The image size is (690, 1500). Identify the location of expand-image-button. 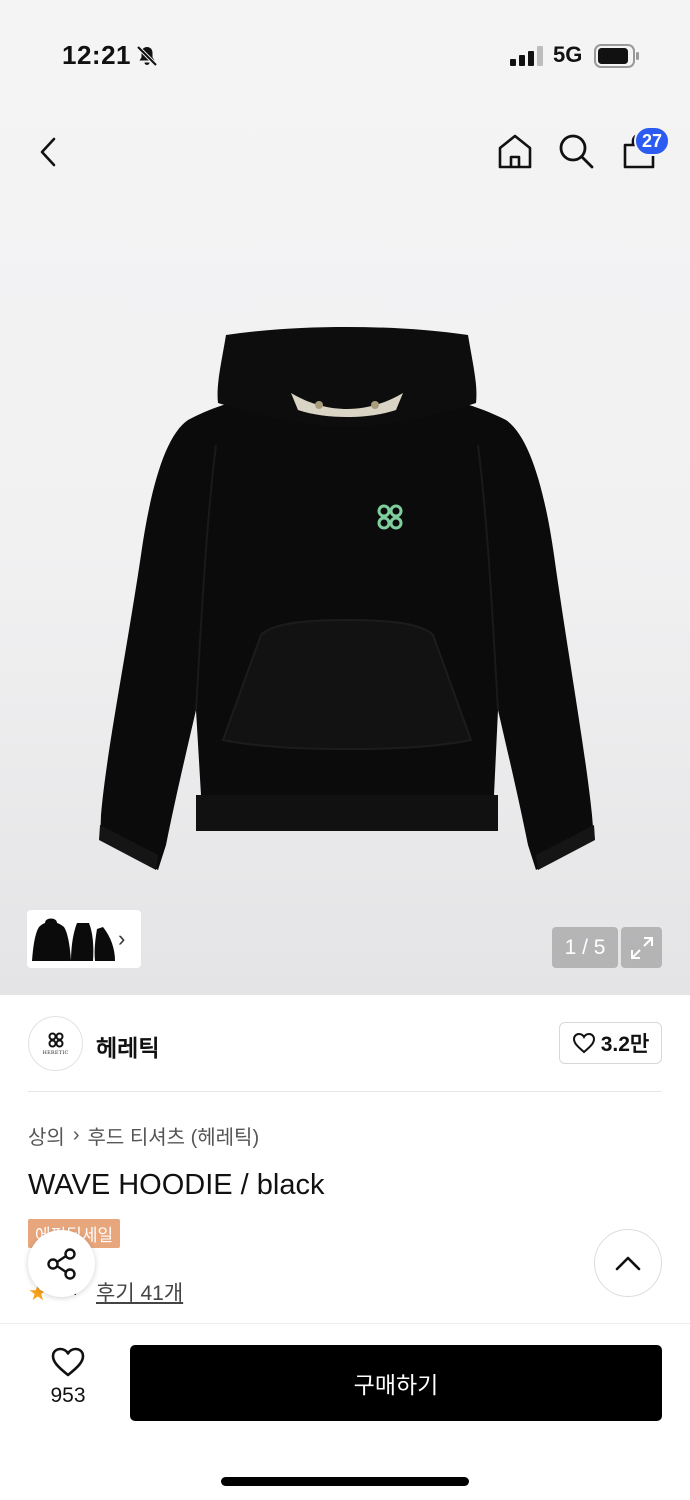
(641, 947).